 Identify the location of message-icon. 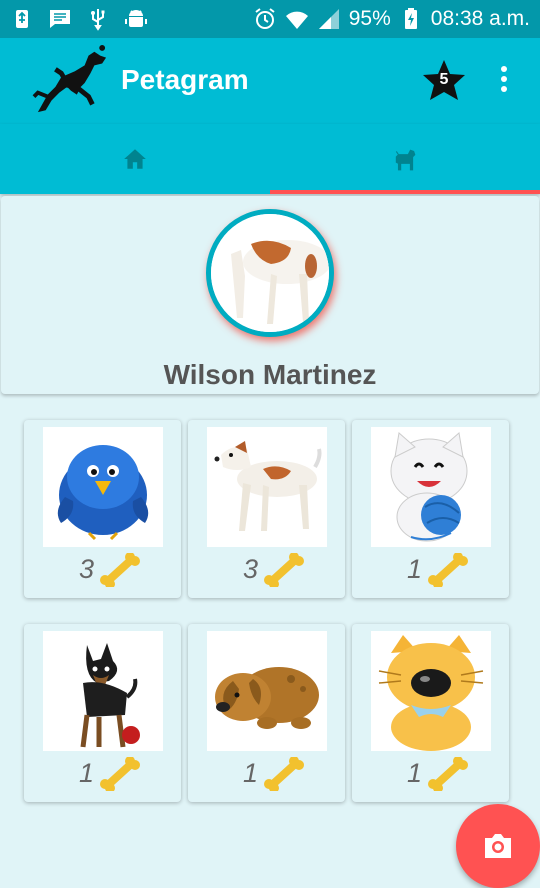
(60, 19).